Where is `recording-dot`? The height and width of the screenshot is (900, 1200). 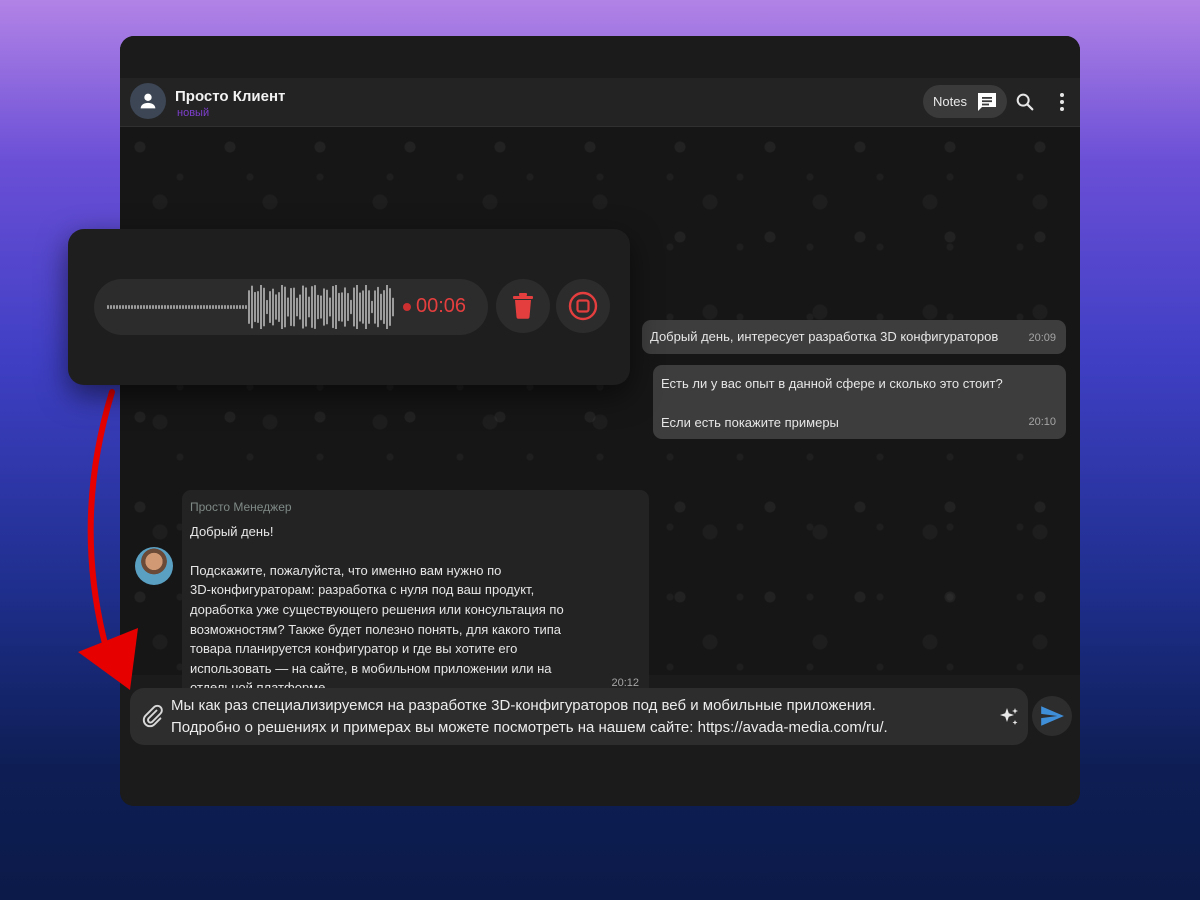
recording-dot is located at coordinates (407, 307).